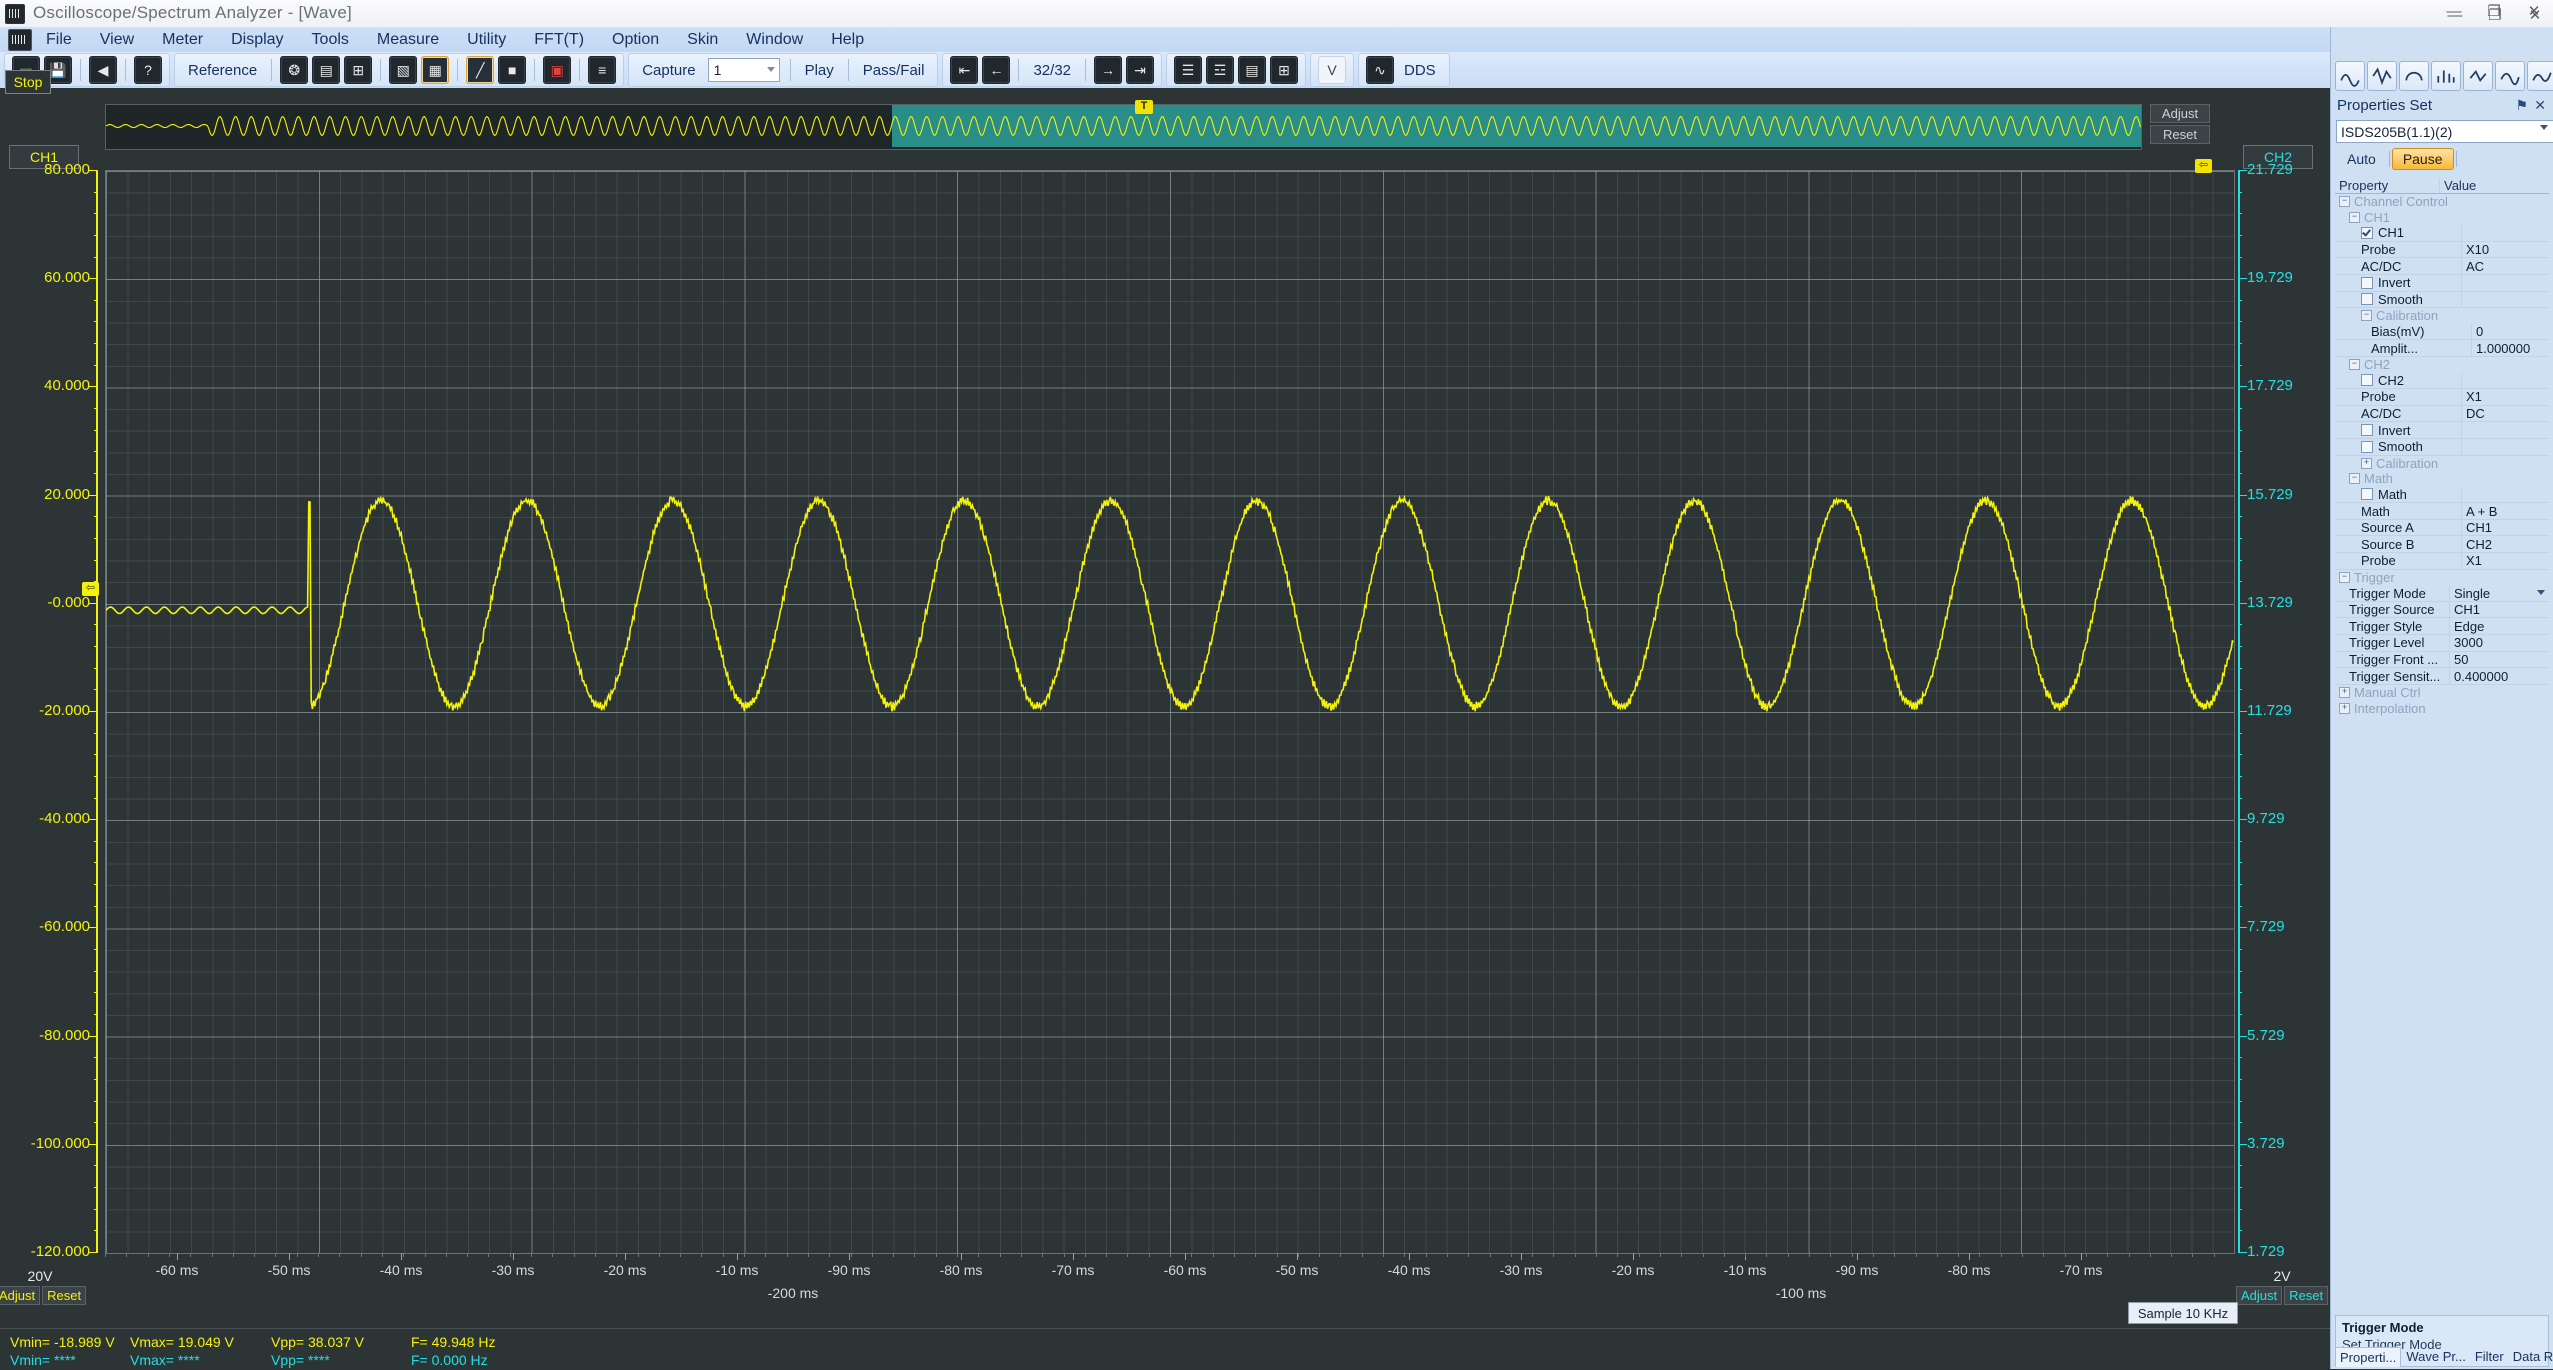  Describe the element at coordinates (1108, 70) in the screenshot. I see `next-frame-icon: →` at that location.